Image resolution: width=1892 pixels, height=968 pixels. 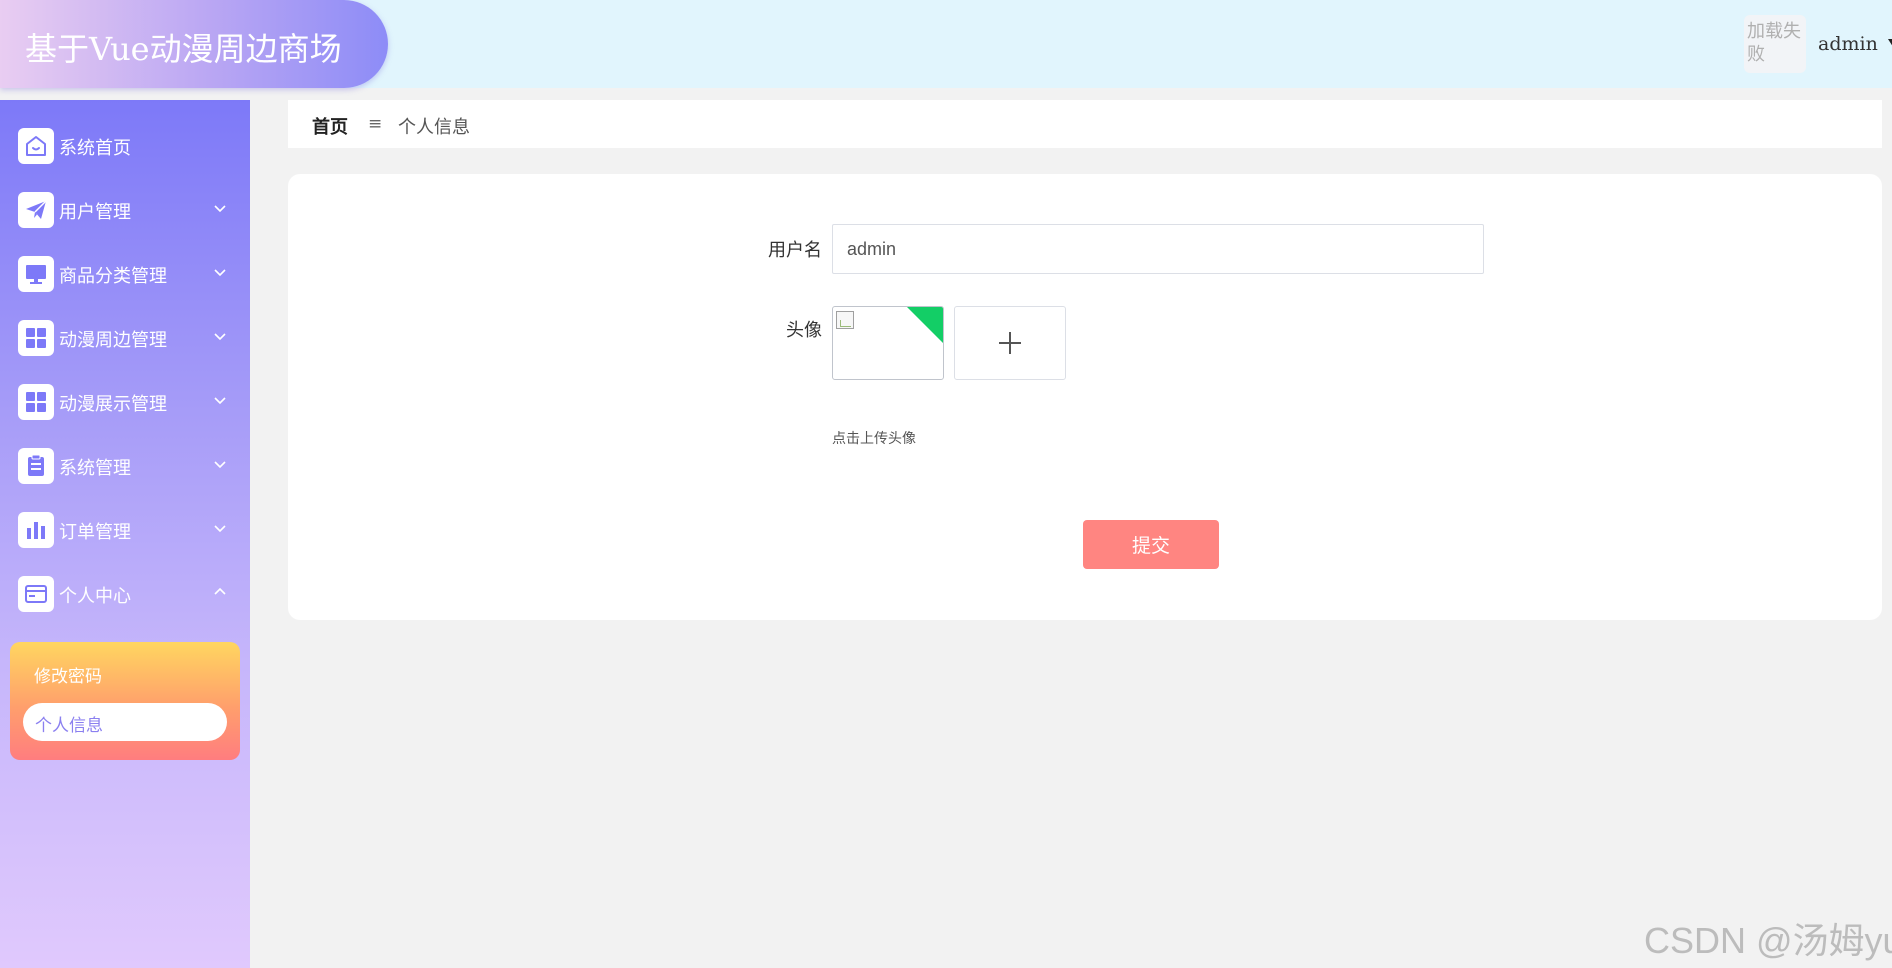 What do you see at coordinates (125, 701) in the screenshot?
I see `personal-center-submenu: 修改密码 个人信息` at bounding box center [125, 701].